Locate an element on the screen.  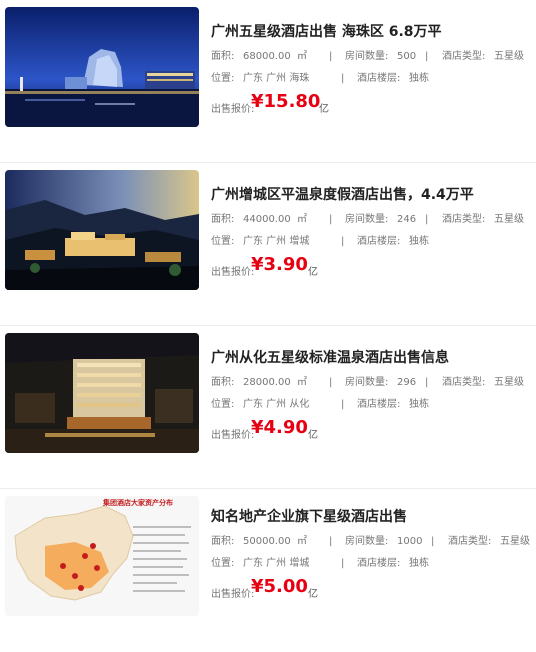
listing-specs-row: 面积: 28000.00 ㎡ | 房间数量: 296 | 酒店类型: 五星级 is located at coordinates (370, 383).